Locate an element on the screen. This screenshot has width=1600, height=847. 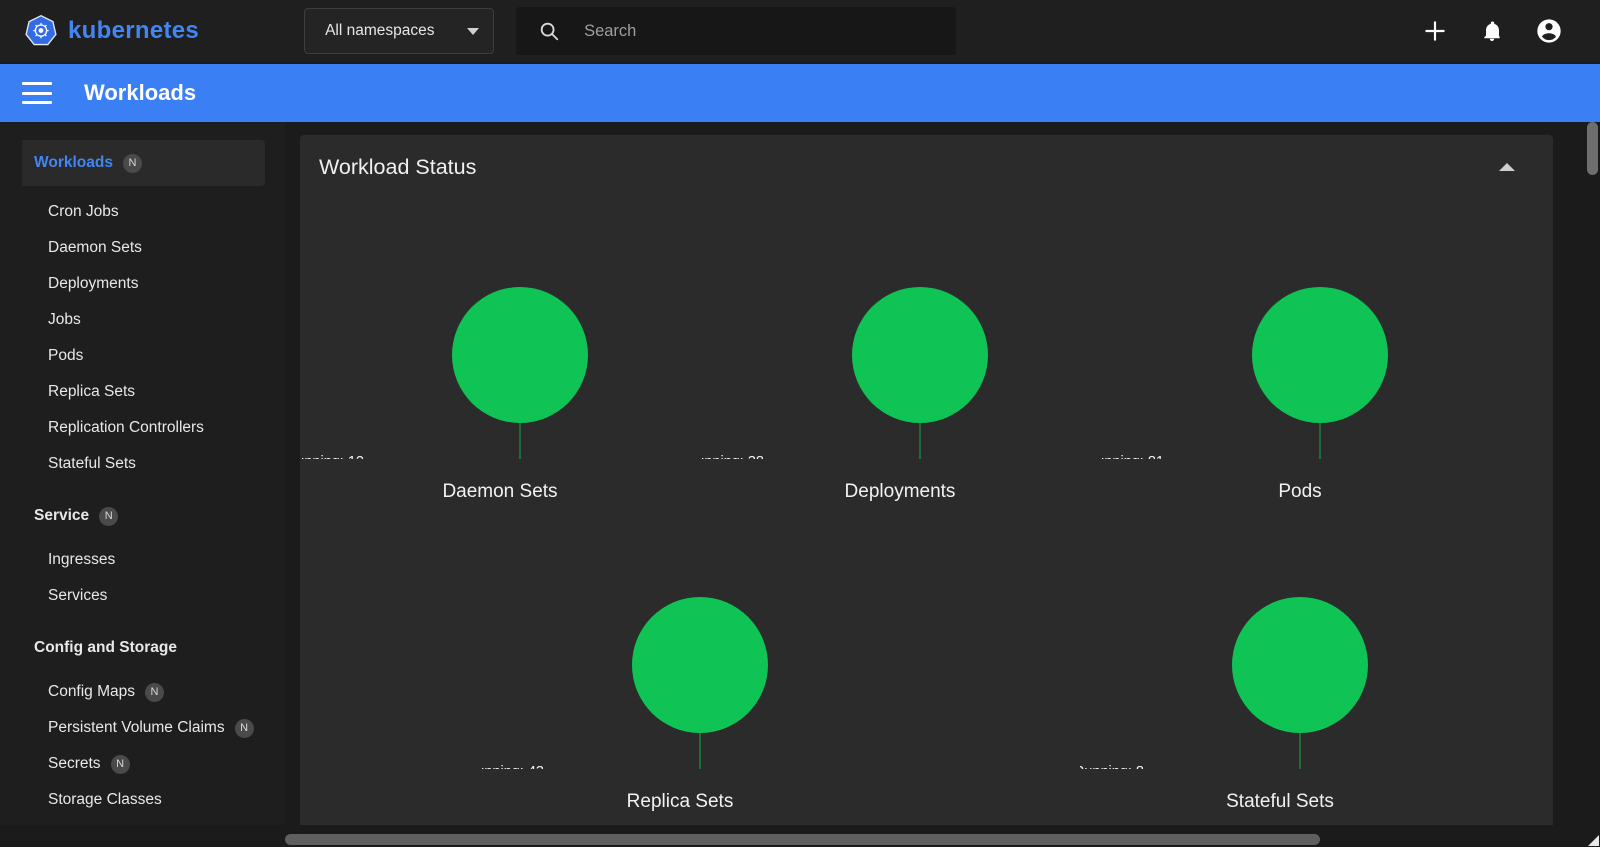
vertical-scrollbar is located at coordinates (1592, 484).